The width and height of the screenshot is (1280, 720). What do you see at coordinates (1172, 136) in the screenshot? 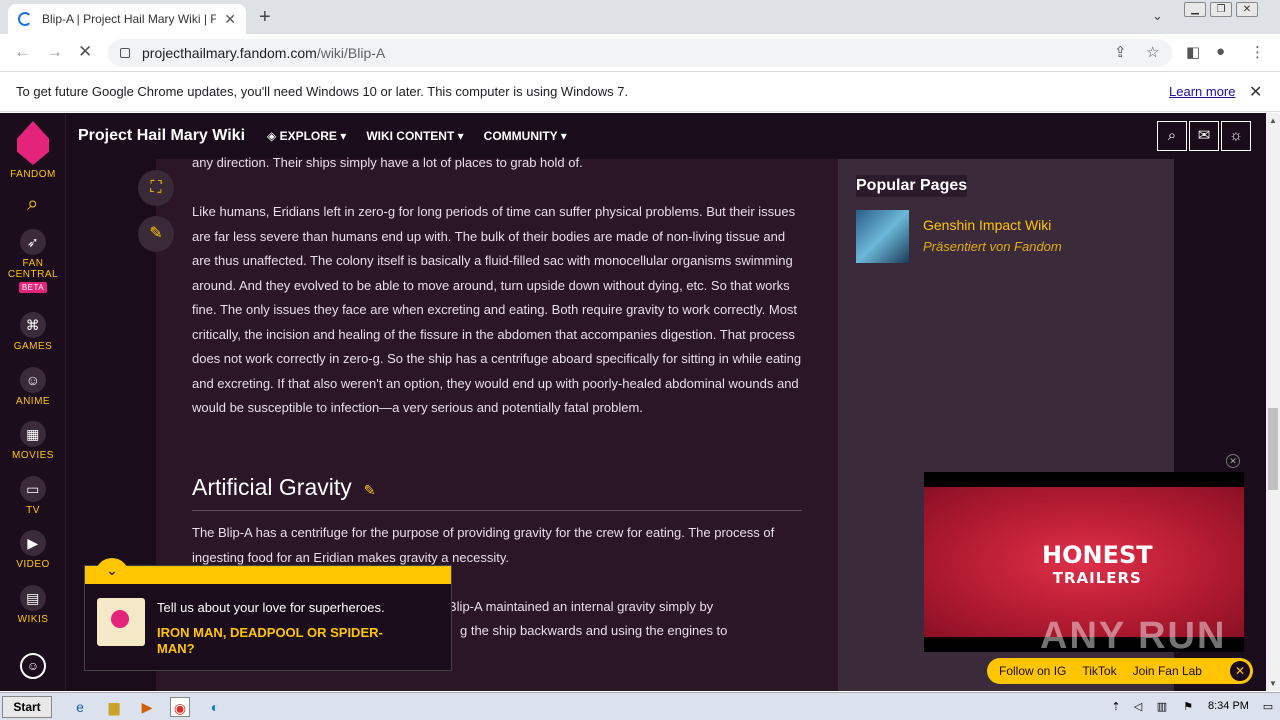
I see `wiki-search-button: ⌕` at bounding box center [1172, 136].